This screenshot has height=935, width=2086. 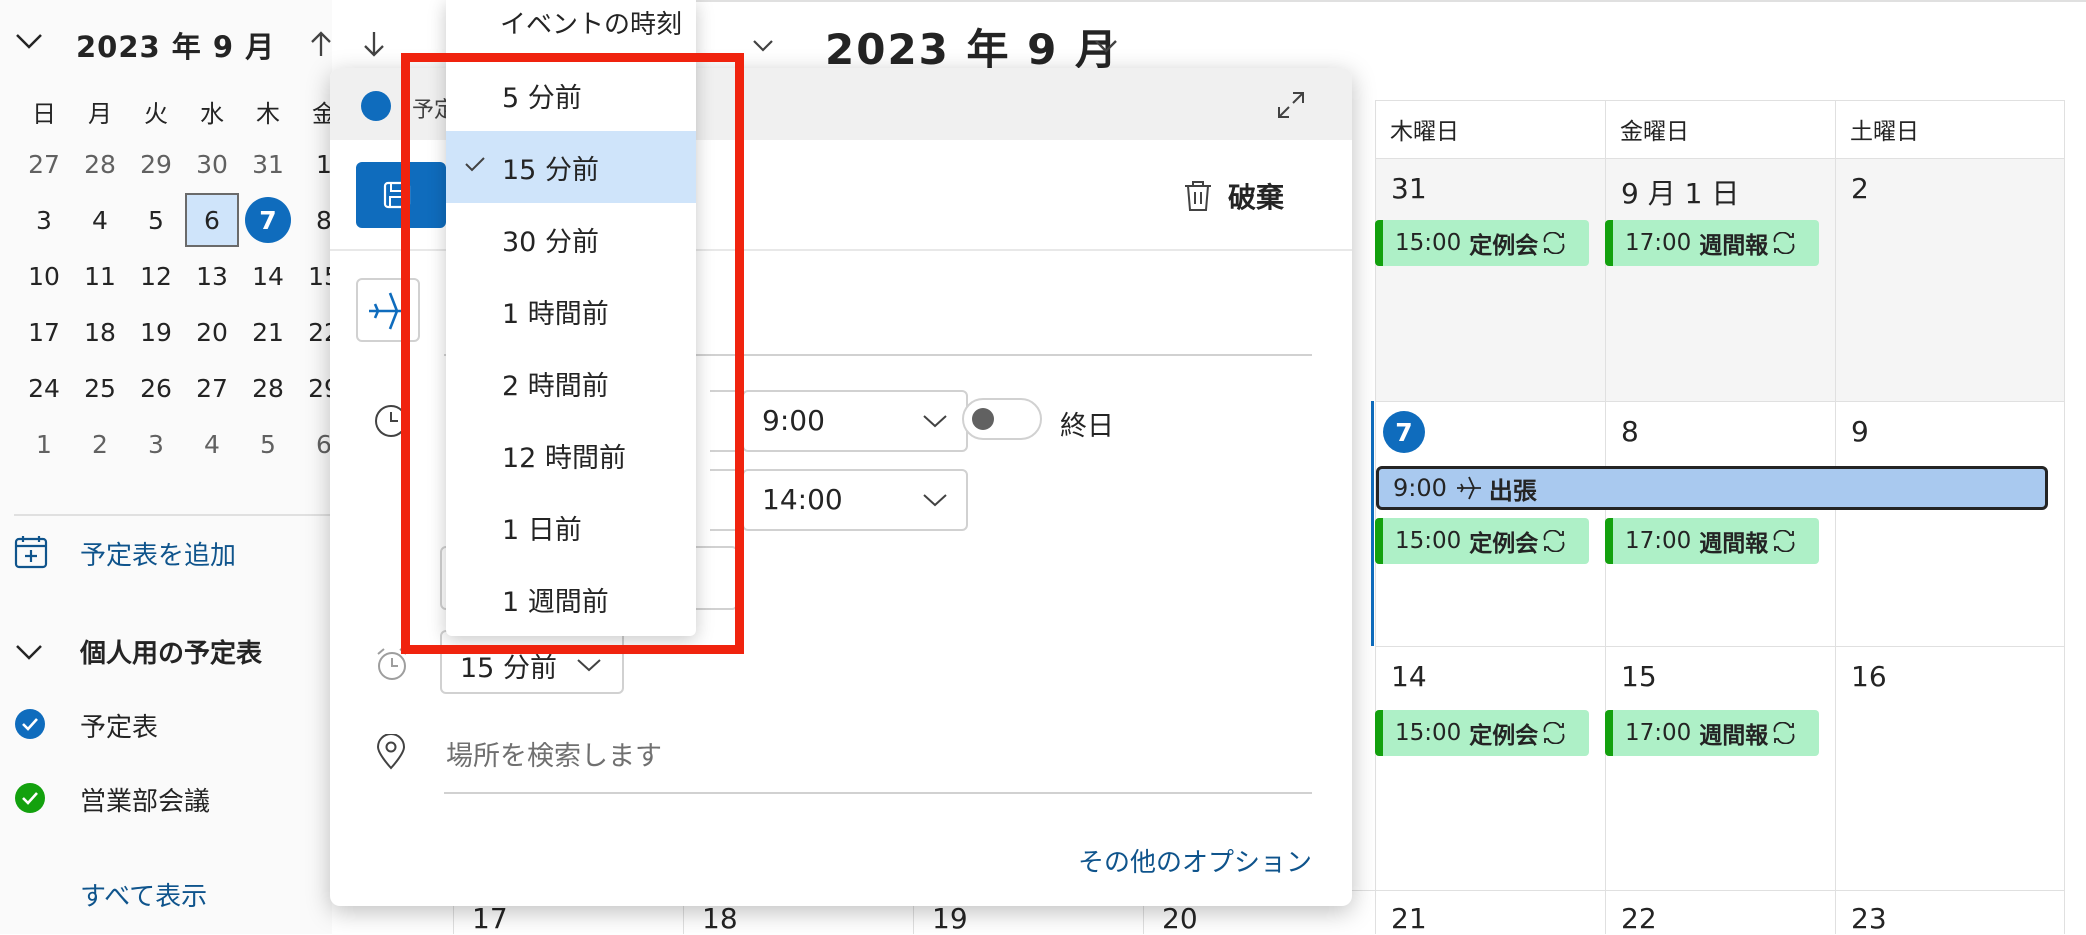 I want to click on recurring-event: 15:00 定例会, so click(x=1482, y=243).